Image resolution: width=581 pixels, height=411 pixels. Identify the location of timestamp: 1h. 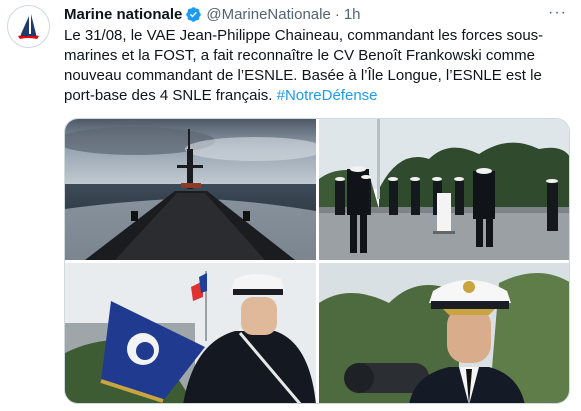
(352, 14).